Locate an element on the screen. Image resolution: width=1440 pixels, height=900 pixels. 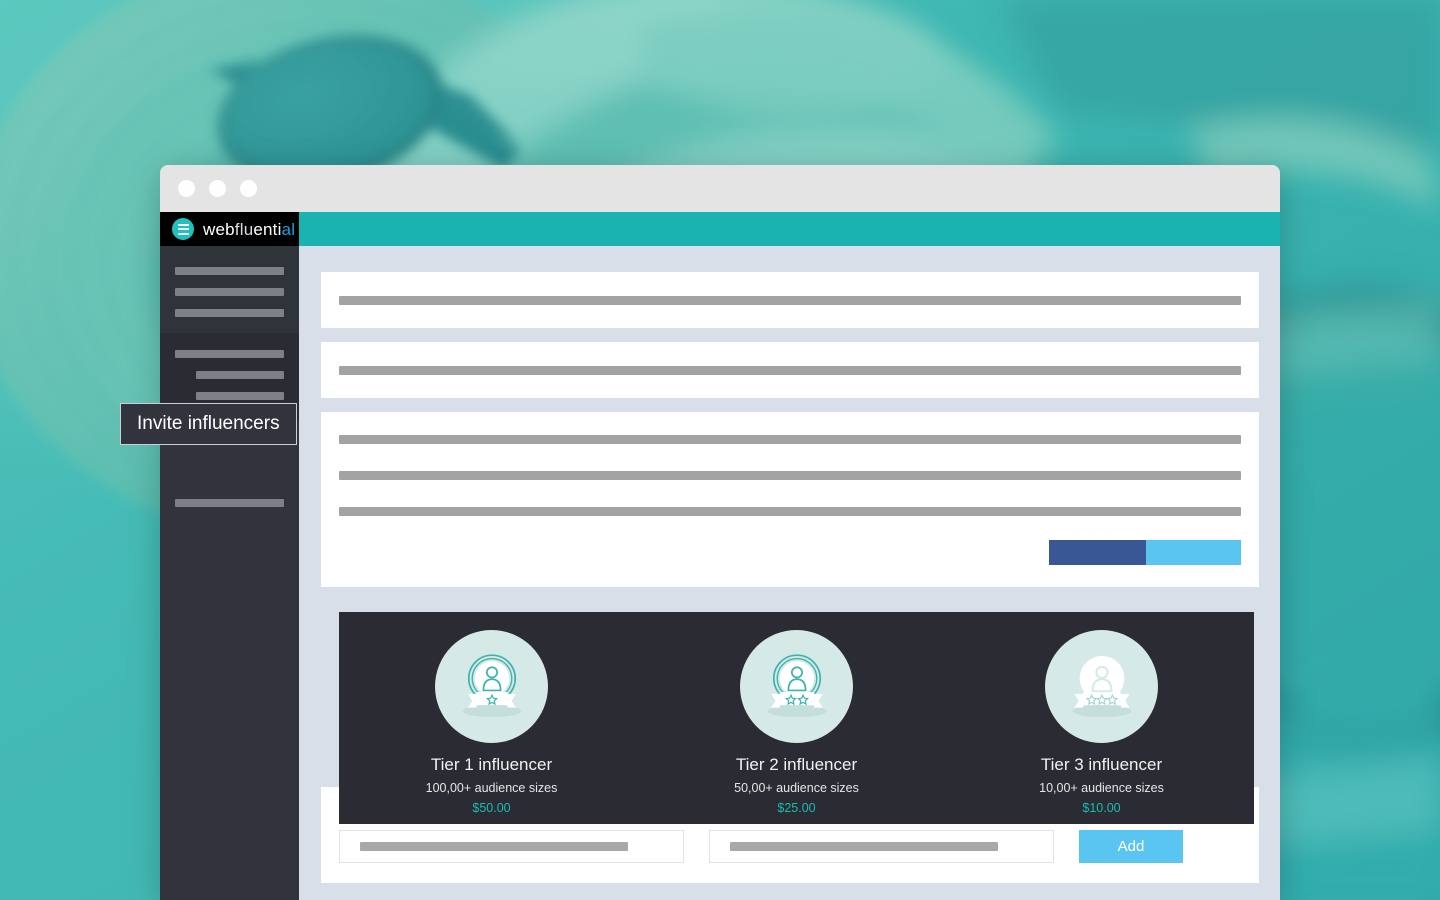
tier-price: $25.00 is located at coordinates (796, 808).